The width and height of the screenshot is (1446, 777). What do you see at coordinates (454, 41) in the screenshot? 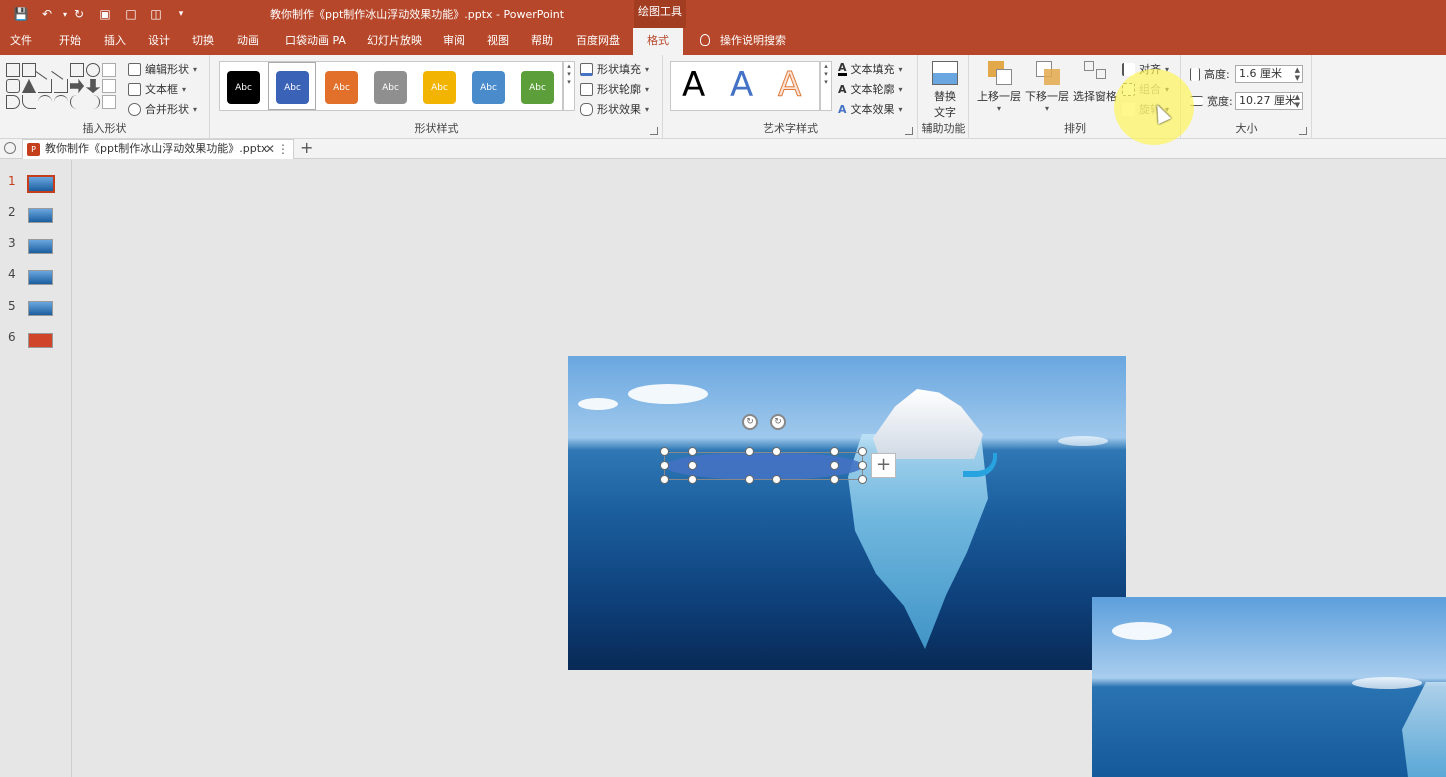
I see `tab-review: 审阅` at bounding box center [454, 41].